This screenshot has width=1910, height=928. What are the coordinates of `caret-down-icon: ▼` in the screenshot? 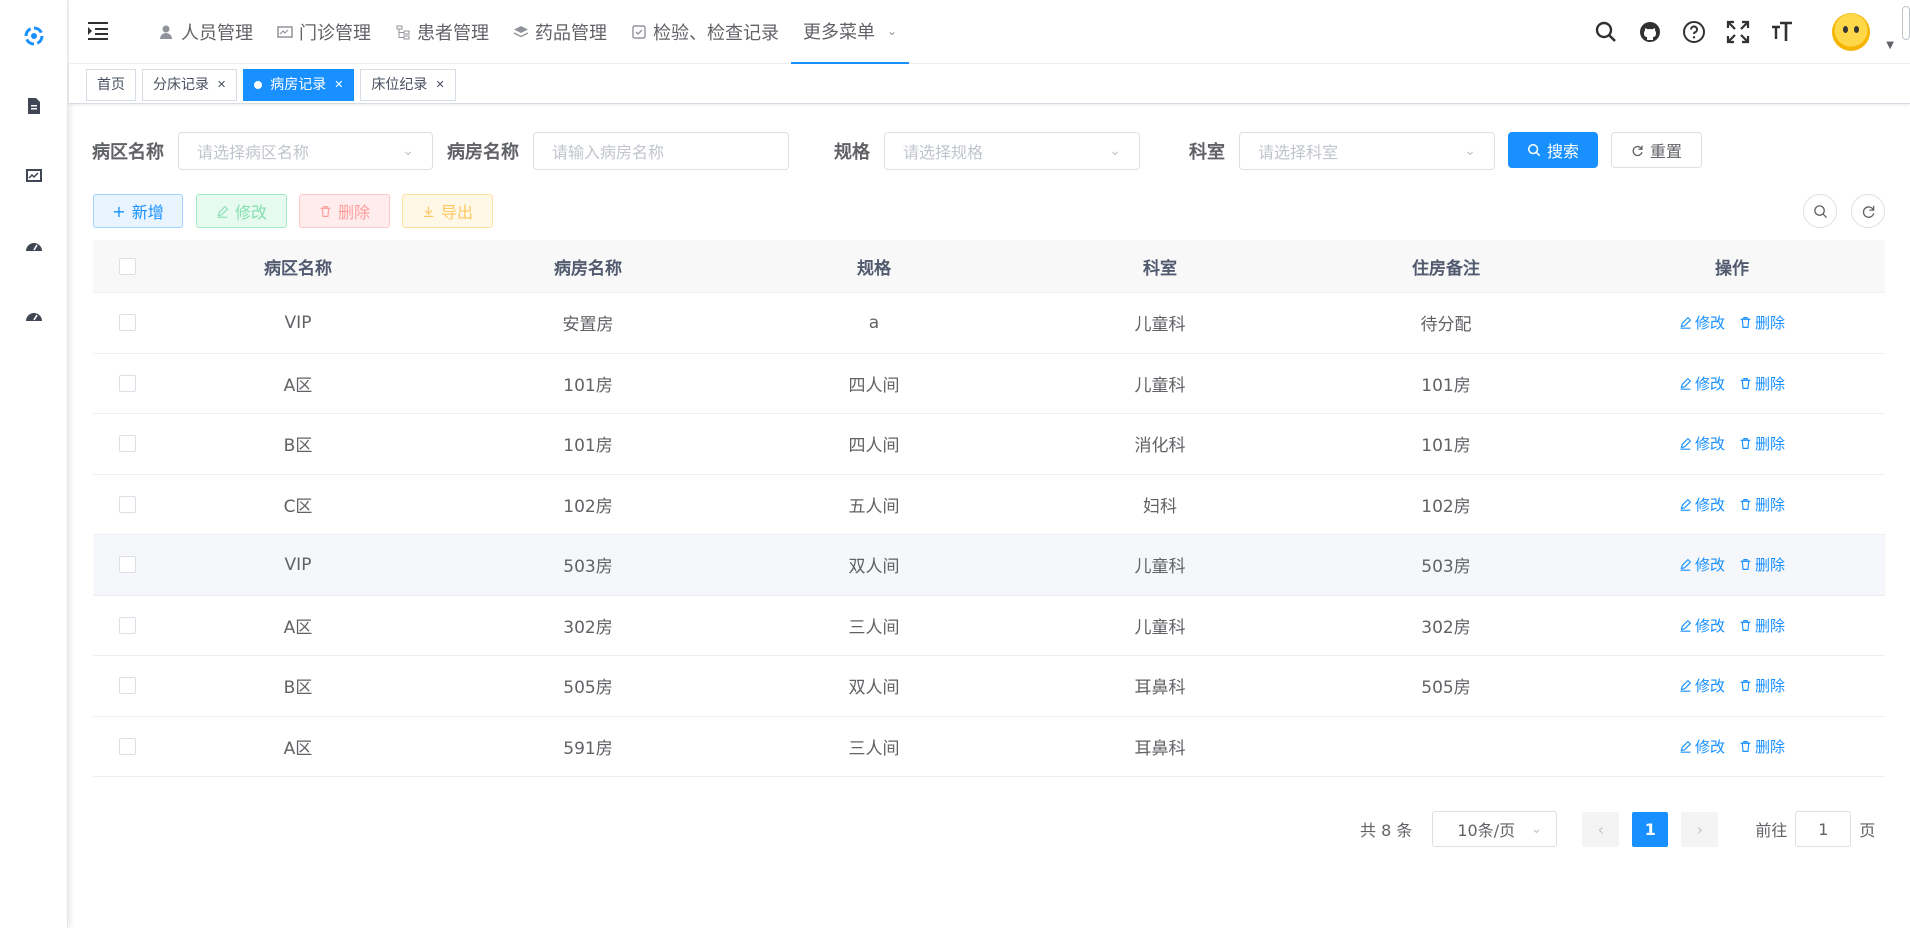 It's located at (1890, 45).